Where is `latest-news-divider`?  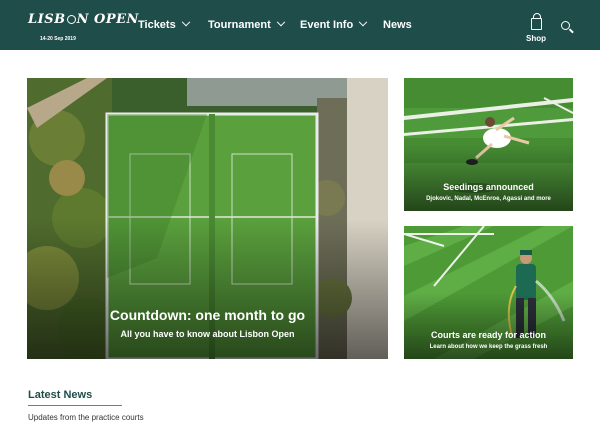
latest-news-divider is located at coordinates (75, 405).